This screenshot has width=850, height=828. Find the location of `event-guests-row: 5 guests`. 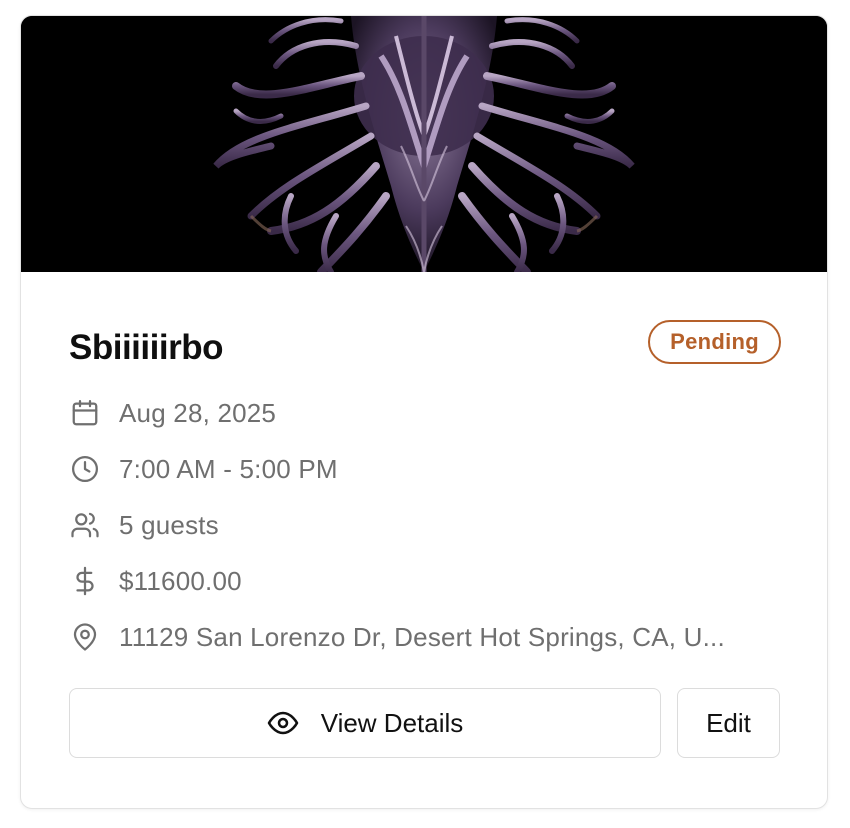

event-guests-row: 5 guests is located at coordinates (144, 525).